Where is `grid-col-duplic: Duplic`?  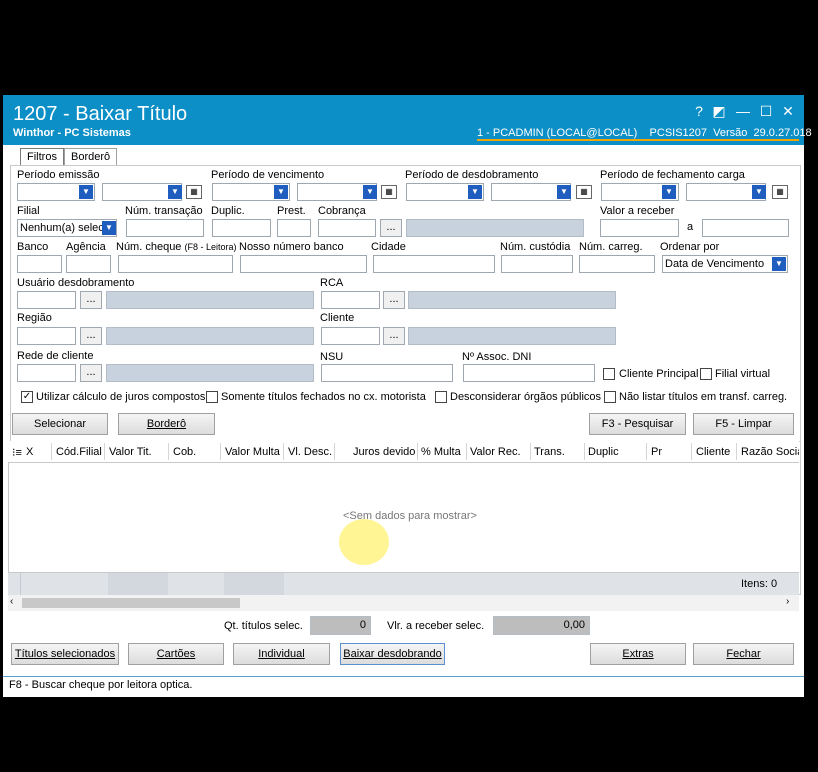 grid-col-duplic: Duplic is located at coordinates (603, 452).